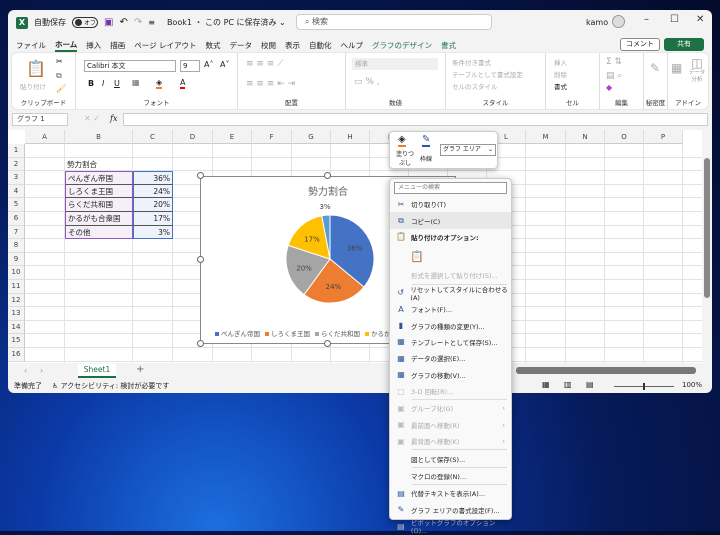 This screenshot has height=535, width=720. Describe the element at coordinates (41, 370) in the screenshot. I see `next-sheet-icon: ›` at that location.